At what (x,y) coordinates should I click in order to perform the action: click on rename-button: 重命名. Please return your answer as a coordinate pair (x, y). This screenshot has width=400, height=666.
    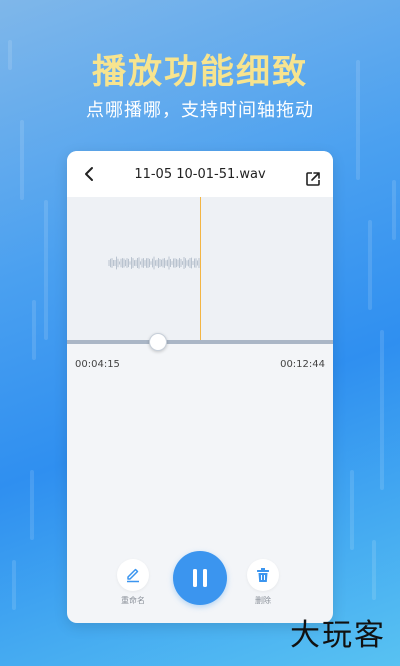
    Looking at the image, I should click on (133, 582).